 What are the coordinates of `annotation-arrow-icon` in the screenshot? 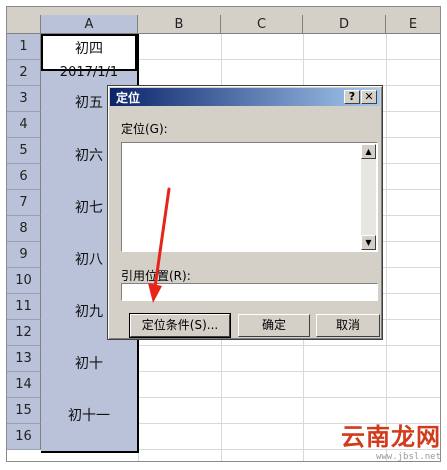 It's located at (159, 245).